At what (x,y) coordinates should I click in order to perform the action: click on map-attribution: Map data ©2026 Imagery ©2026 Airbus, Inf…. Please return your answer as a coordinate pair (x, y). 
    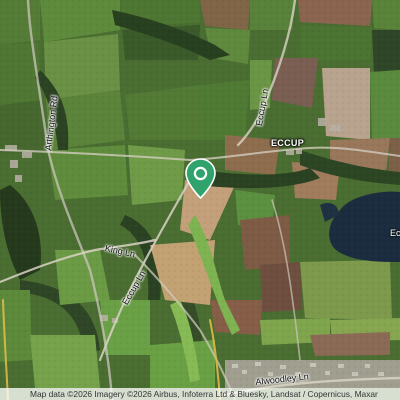
    Looking at the image, I should click on (200, 394).